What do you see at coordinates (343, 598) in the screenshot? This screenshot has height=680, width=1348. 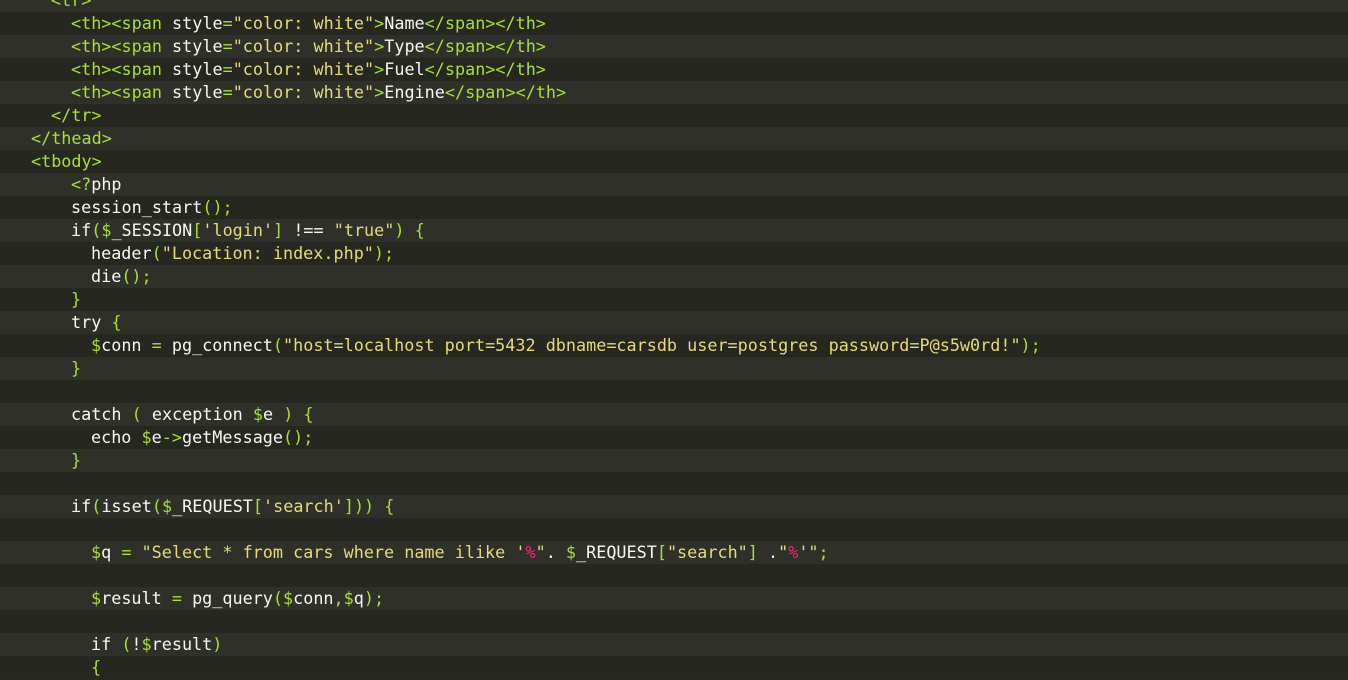 I see `code-token: ,$` at bounding box center [343, 598].